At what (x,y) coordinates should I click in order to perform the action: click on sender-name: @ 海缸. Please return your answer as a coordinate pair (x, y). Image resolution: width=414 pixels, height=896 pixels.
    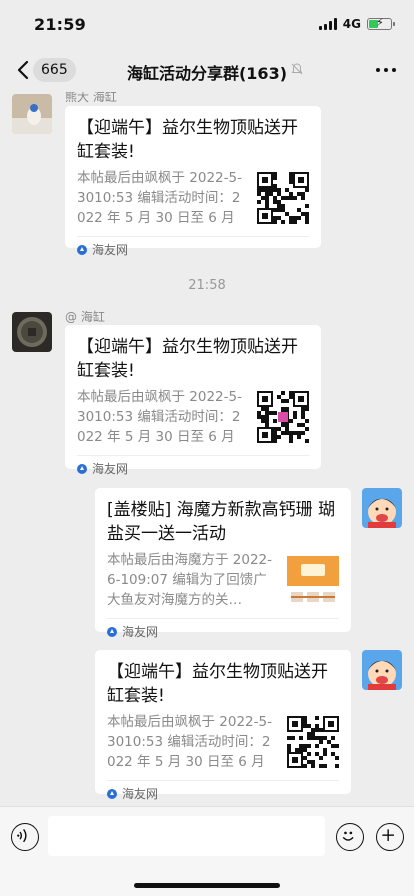
    Looking at the image, I should click on (85, 317).